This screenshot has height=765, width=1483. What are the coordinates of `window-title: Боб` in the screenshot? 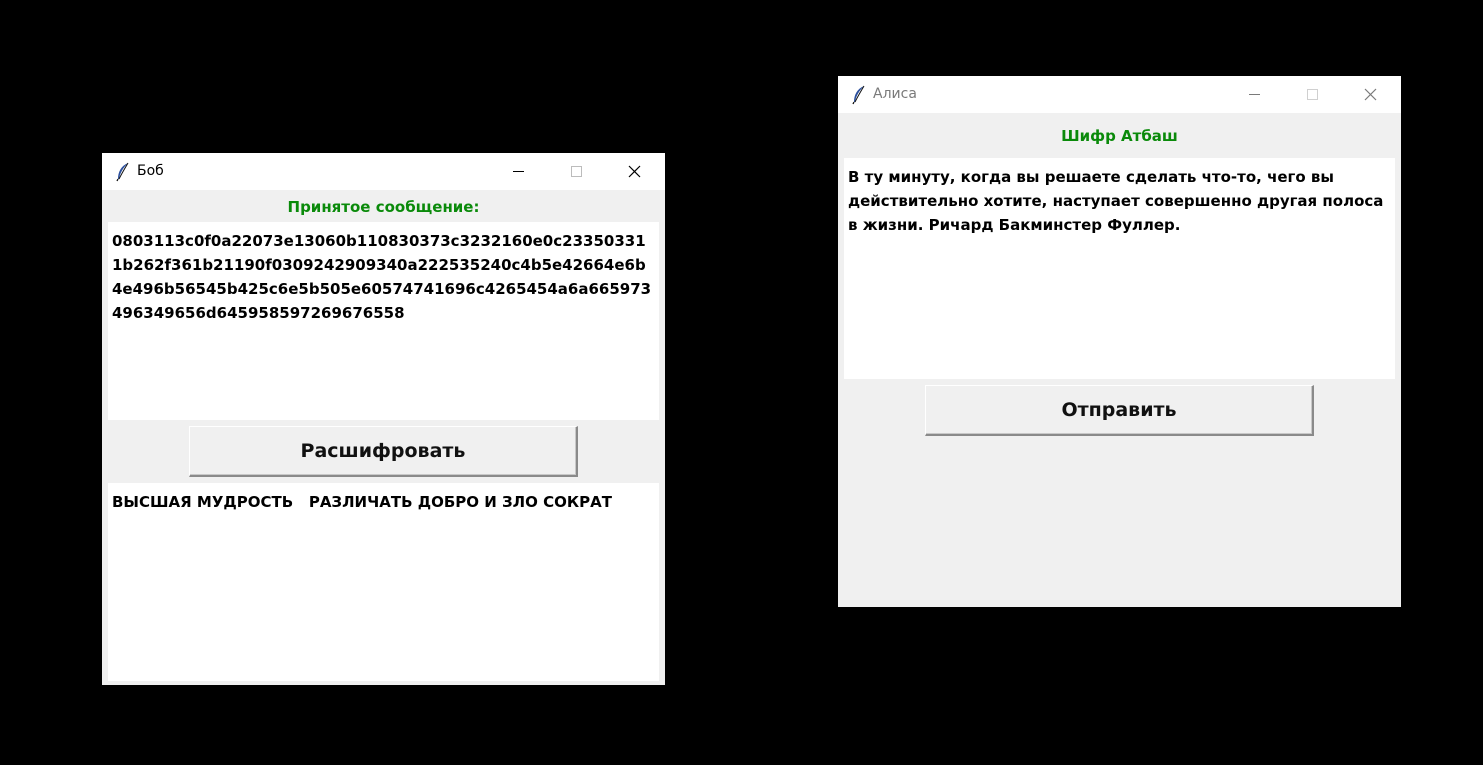 It's located at (150, 171).